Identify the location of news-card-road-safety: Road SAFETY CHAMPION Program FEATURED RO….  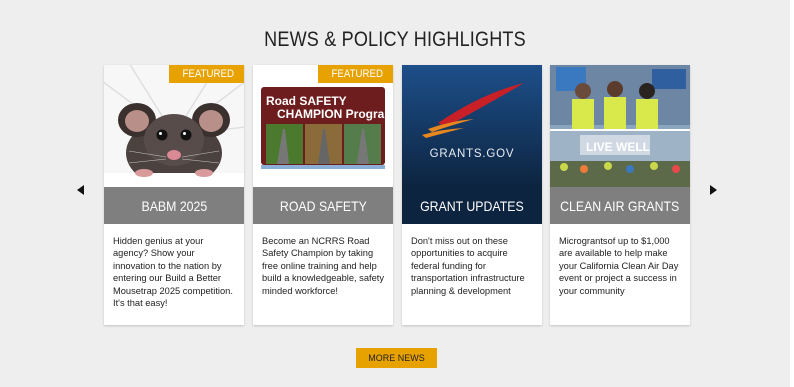
(323, 195).